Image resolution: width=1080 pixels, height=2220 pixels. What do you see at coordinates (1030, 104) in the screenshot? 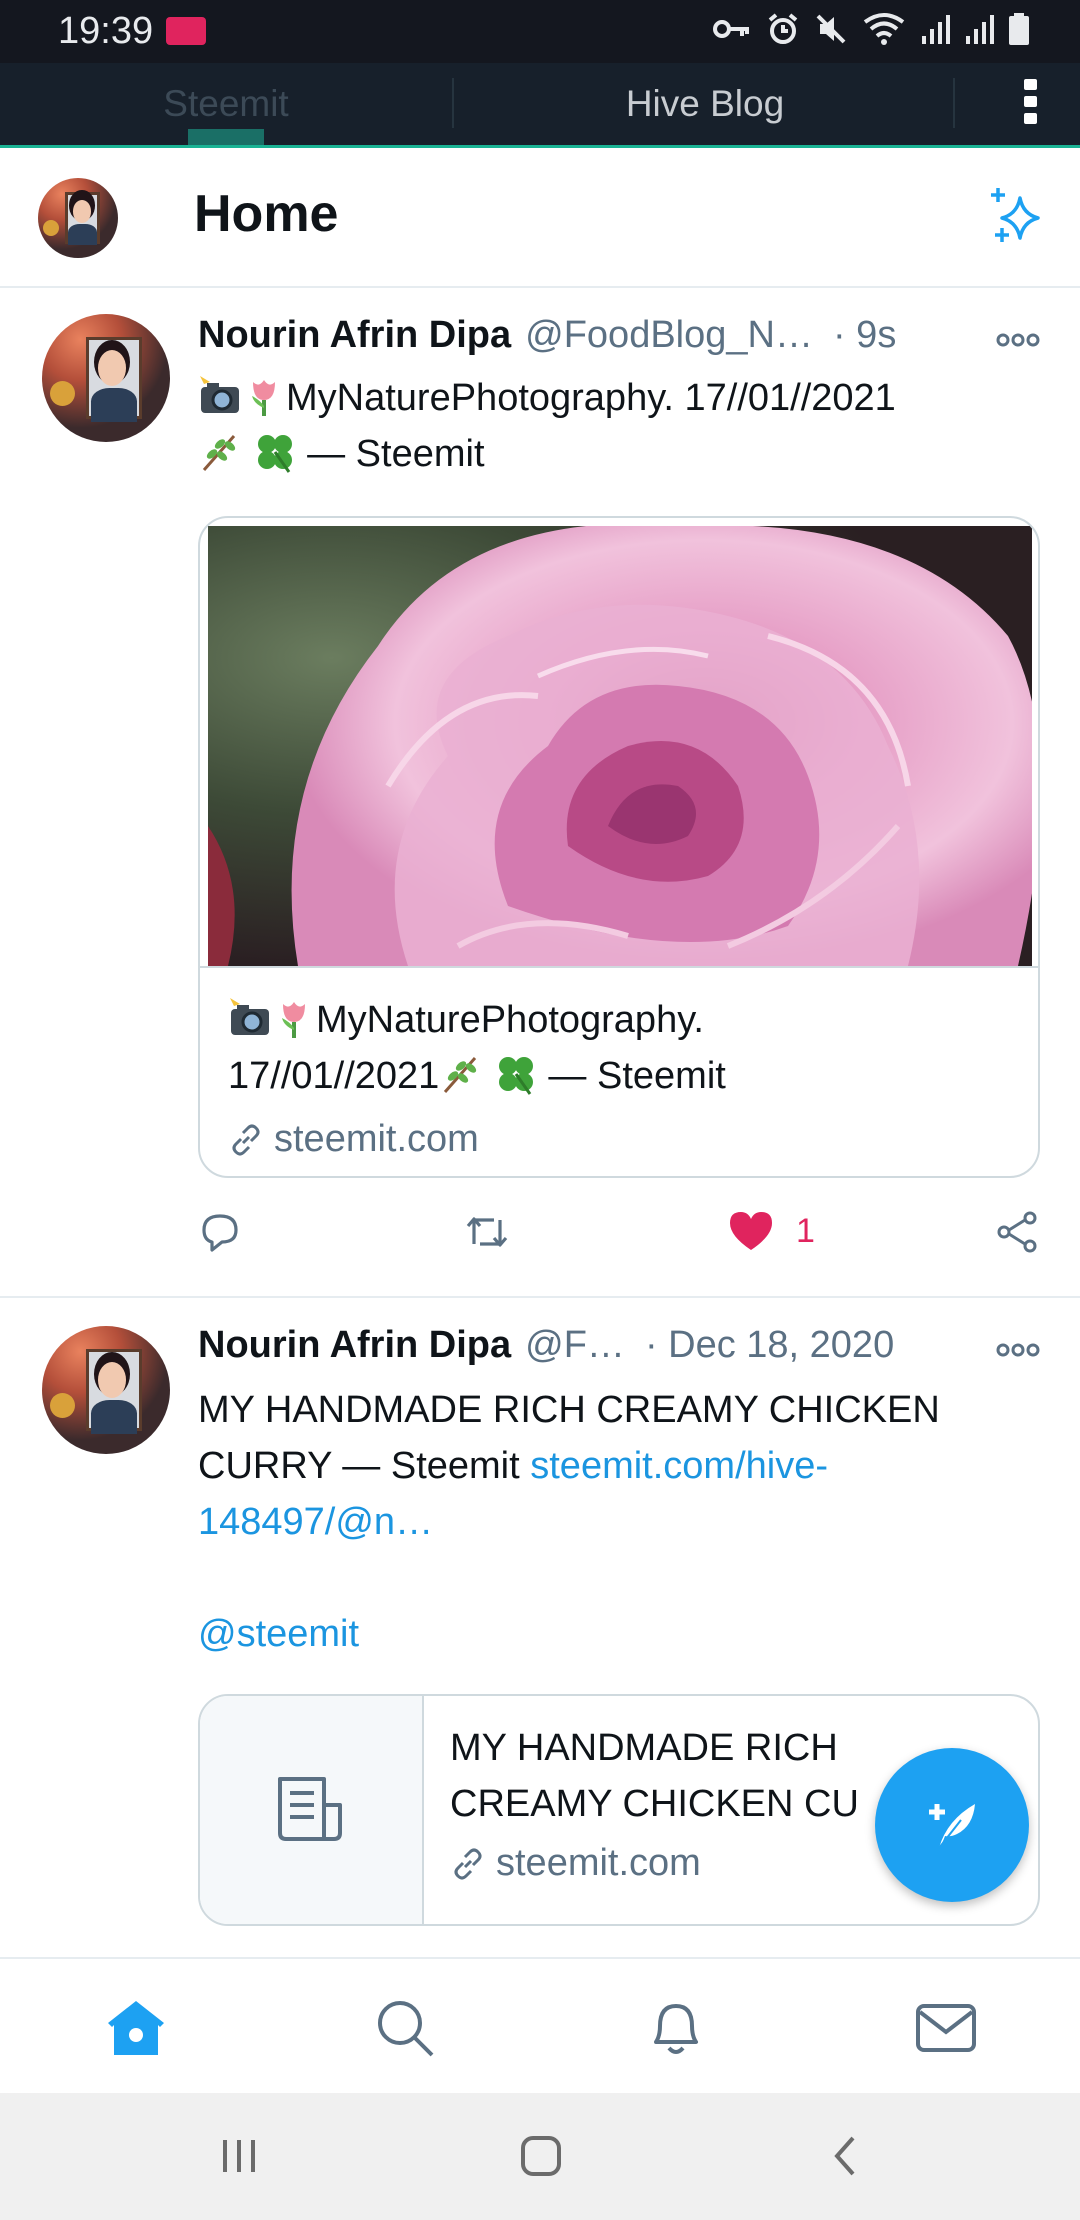
I see `overflow-menu-icon` at bounding box center [1030, 104].